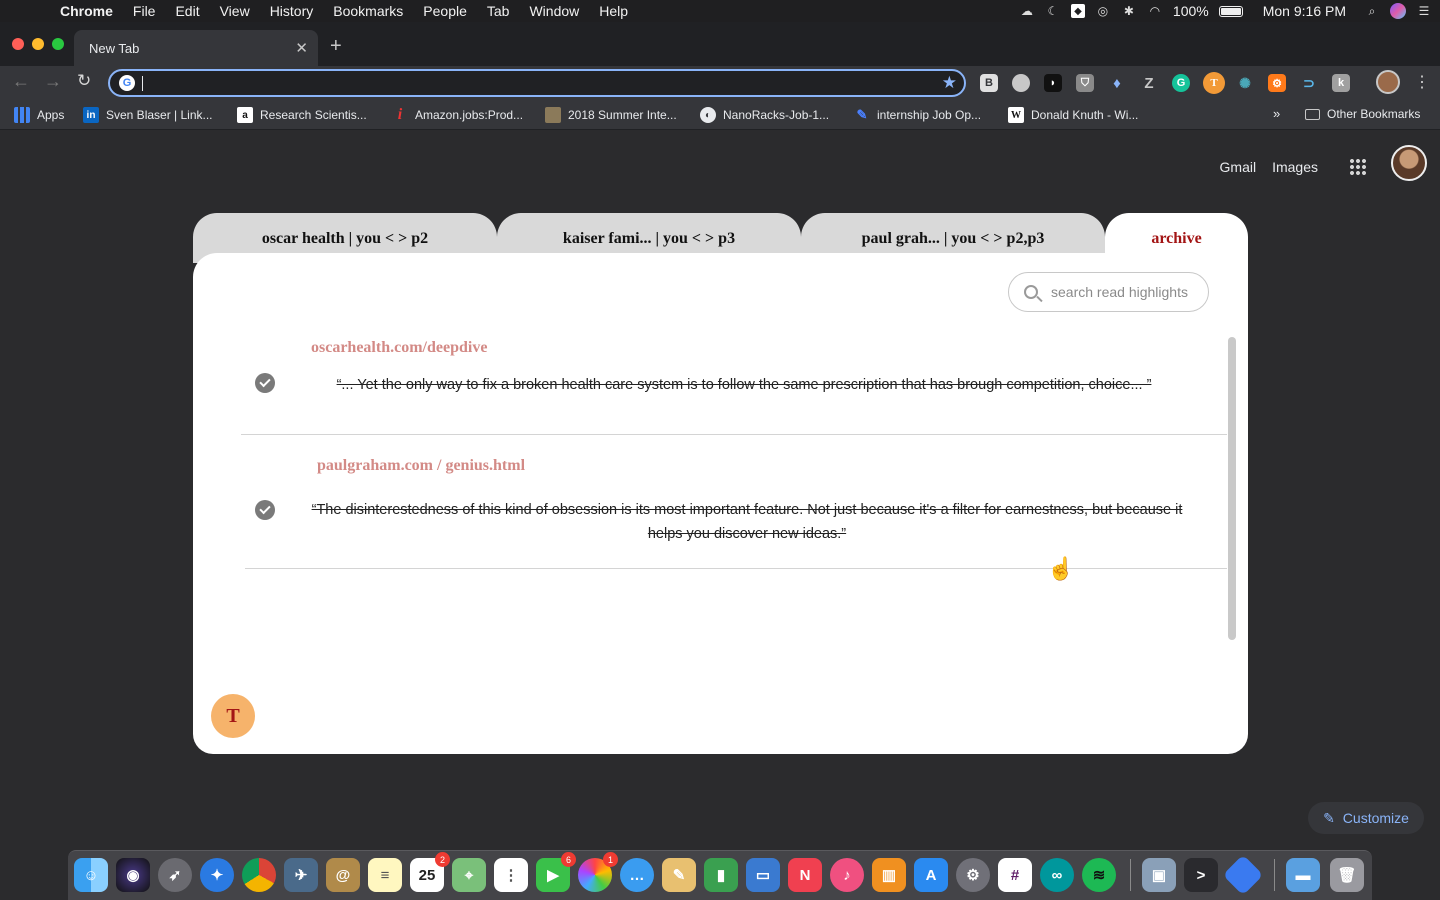  What do you see at coordinates (1347, 875) in the screenshot?
I see `trash-icon: 🗑` at bounding box center [1347, 875].